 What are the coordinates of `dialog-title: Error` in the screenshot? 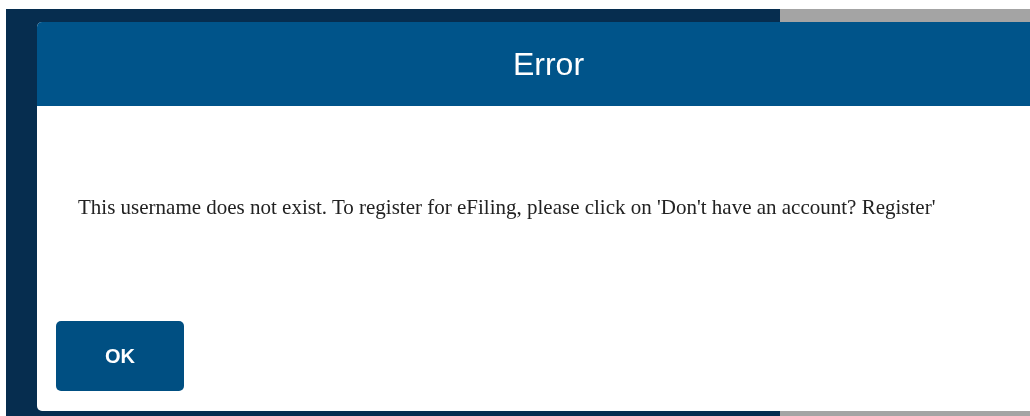 It's located at (548, 64).